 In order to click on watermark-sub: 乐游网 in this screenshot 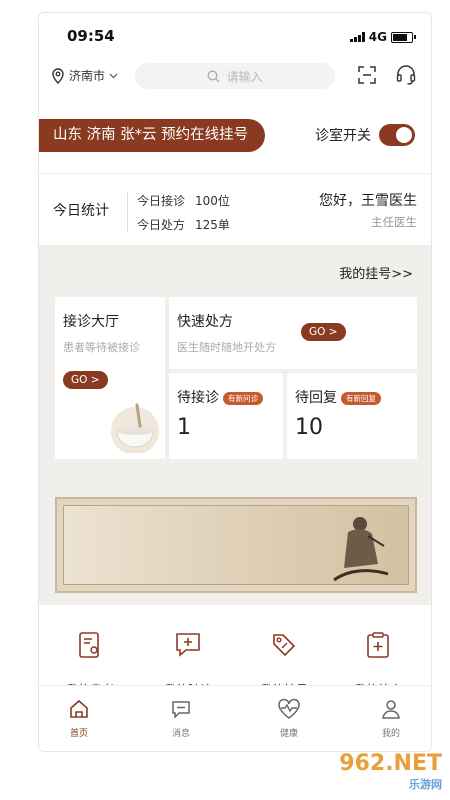, I will do `click(425, 784)`.